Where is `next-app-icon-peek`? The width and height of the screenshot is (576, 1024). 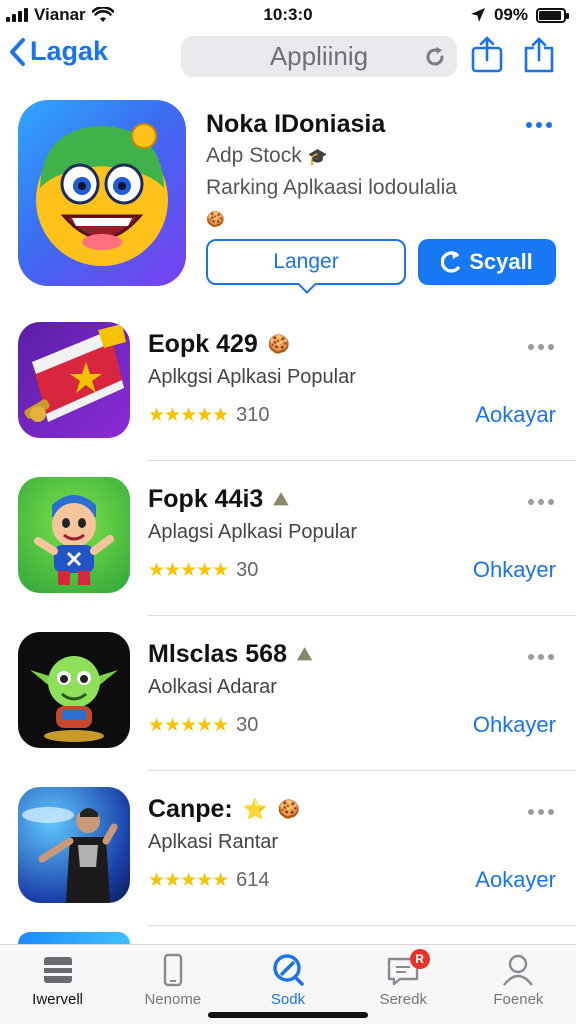
next-app-icon-peek is located at coordinates (74, 938).